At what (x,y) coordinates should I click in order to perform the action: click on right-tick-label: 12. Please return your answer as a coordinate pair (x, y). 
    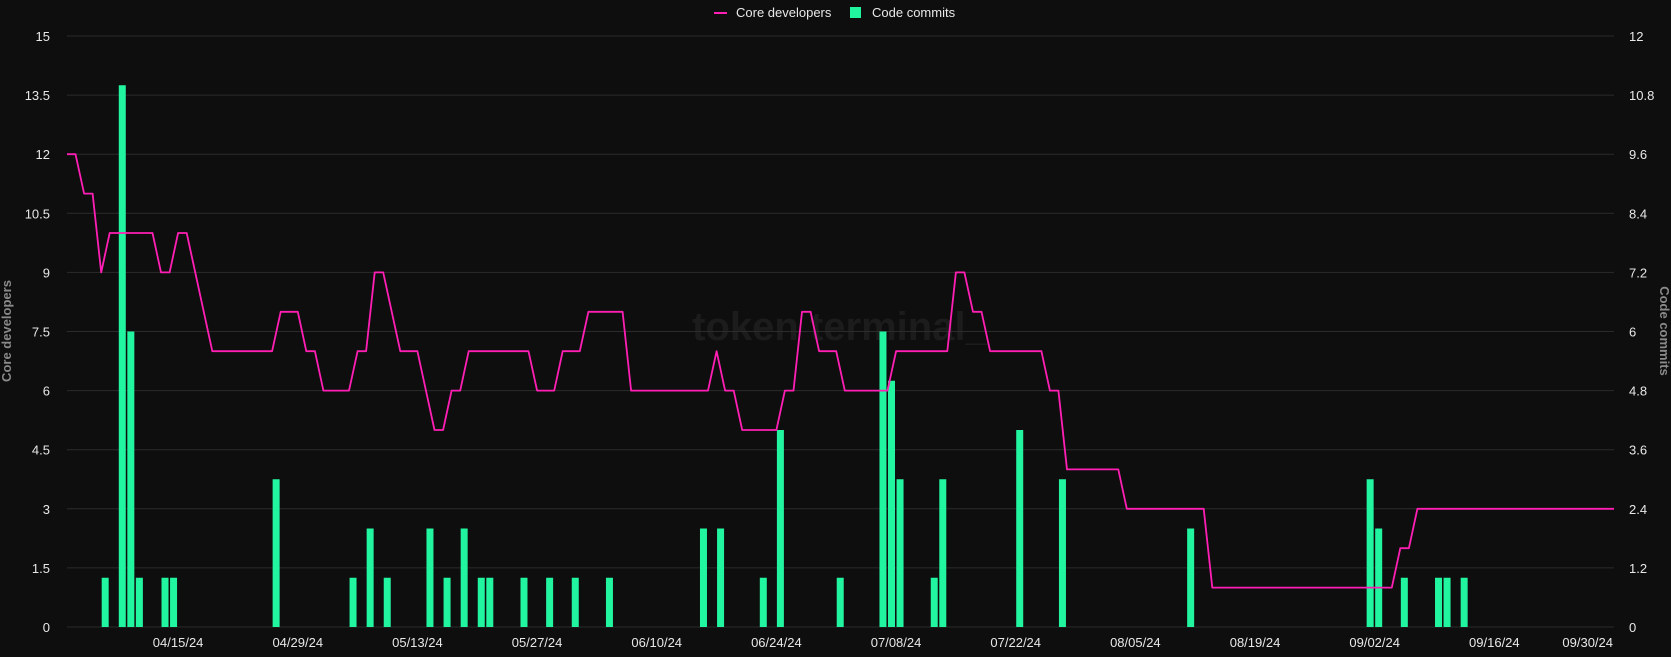
    Looking at the image, I should click on (1636, 36).